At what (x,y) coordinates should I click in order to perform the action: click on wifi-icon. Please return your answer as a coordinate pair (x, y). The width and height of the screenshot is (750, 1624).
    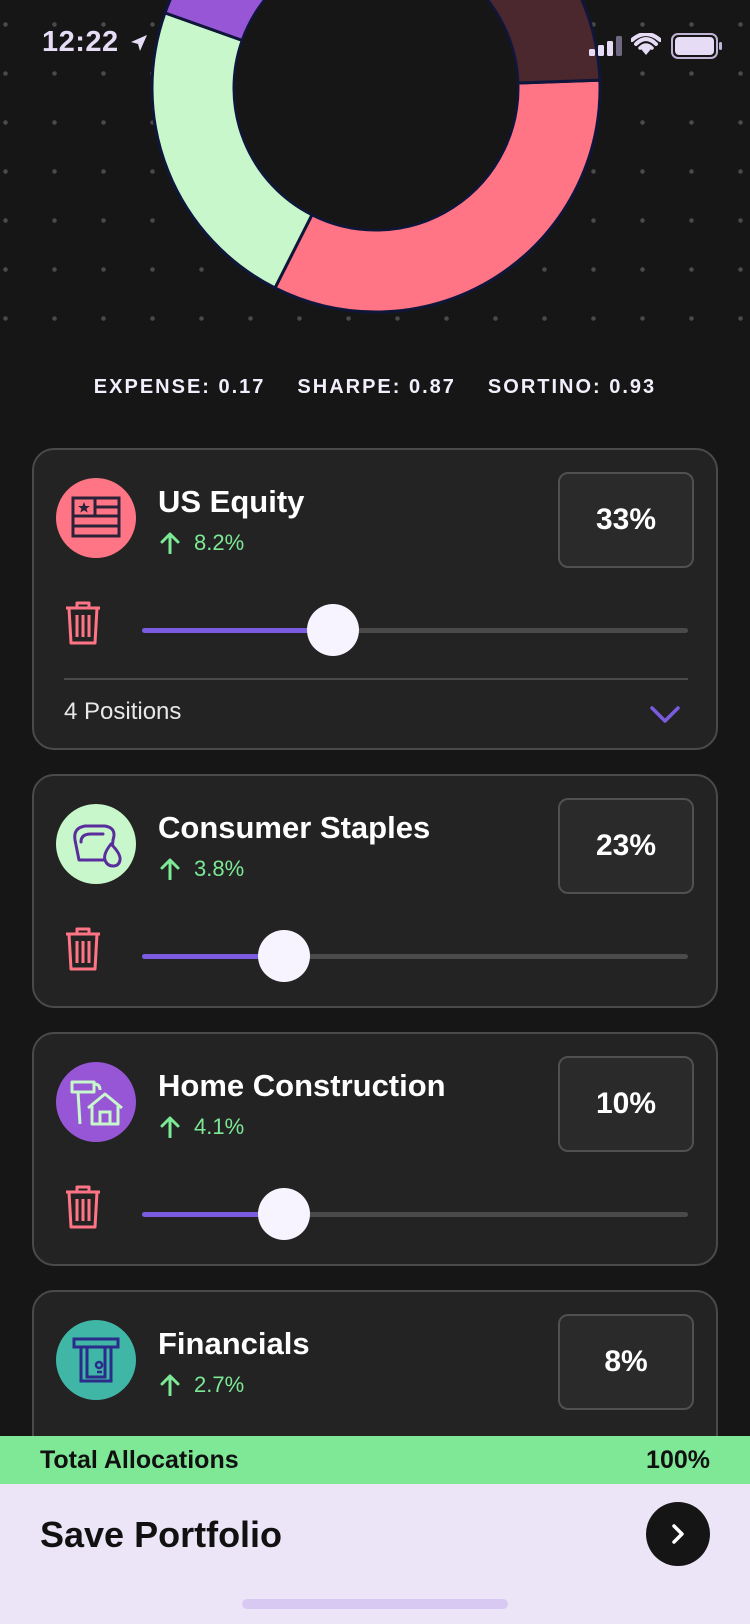
    Looking at the image, I should click on (646, 44).